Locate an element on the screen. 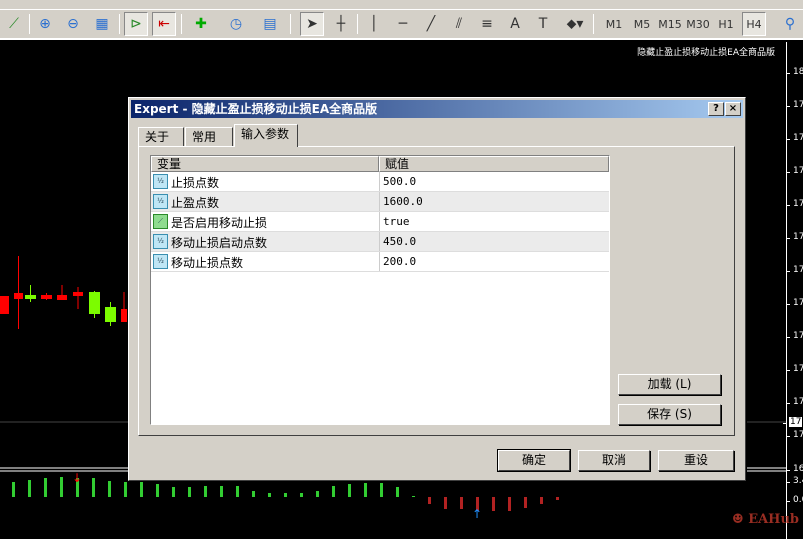 The image size is (803, 539). timeframe-h1: H1 is located at coordinates (726, 24).